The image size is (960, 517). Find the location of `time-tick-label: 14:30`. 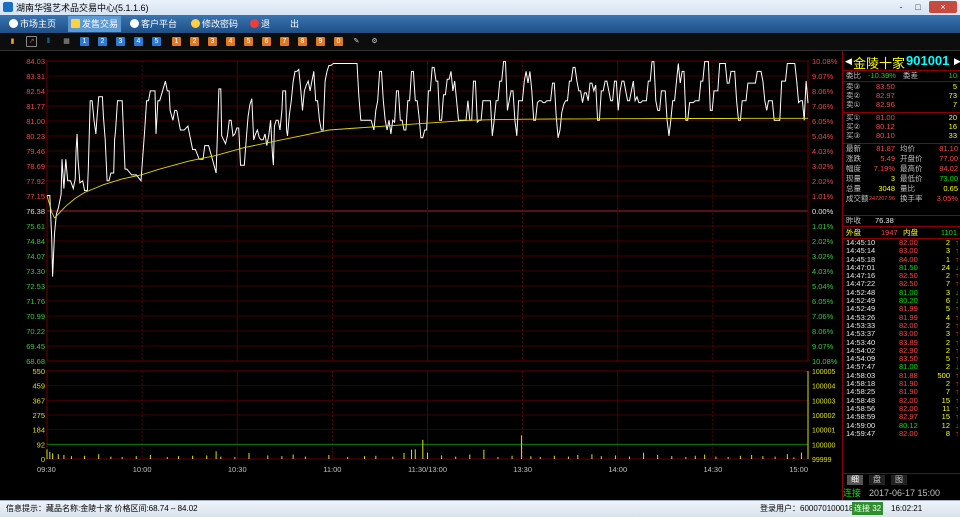

time-tick-label: 14:30 is located at coordinates (712, 469).